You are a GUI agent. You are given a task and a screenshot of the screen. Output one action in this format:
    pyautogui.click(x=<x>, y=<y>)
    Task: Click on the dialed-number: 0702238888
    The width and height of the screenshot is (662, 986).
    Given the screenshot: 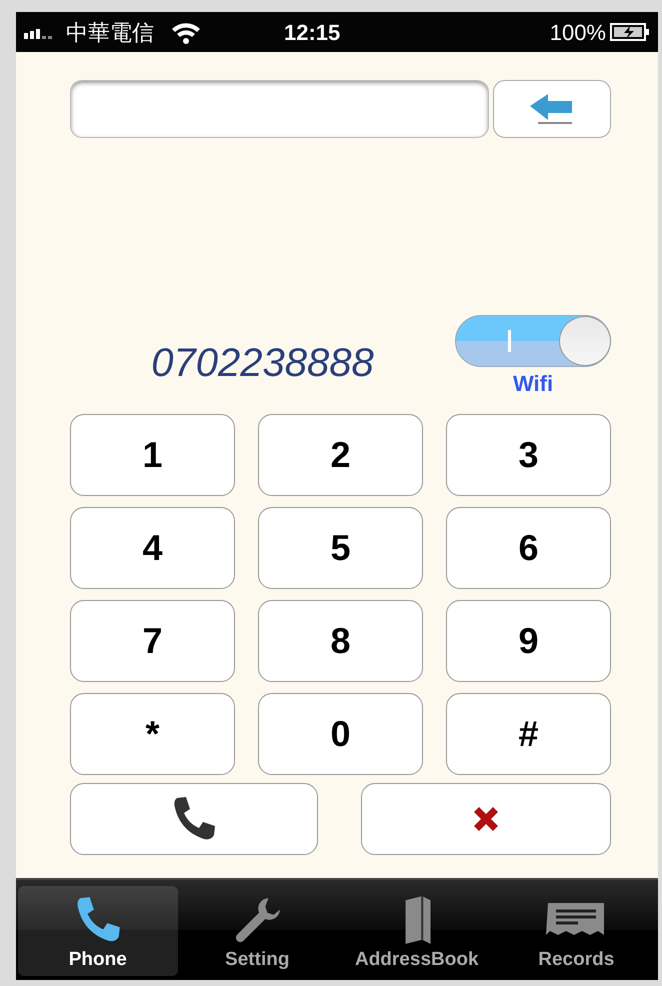 What is the action you would take?
    pyautogui.click(x=262, y=363)
    